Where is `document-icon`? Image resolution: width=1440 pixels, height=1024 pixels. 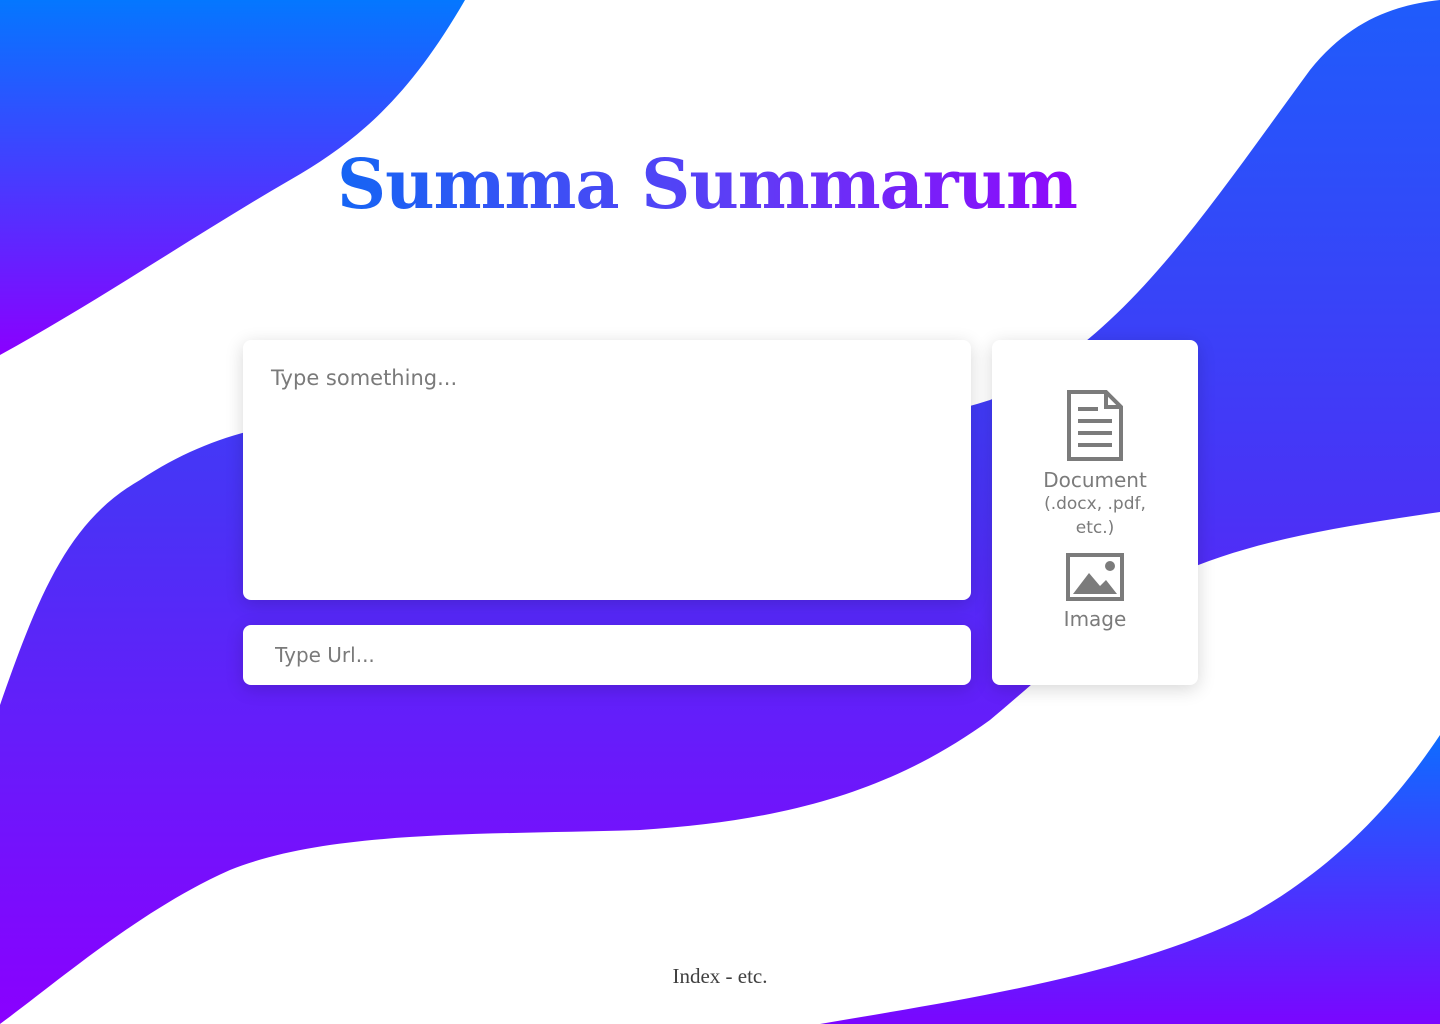
document-icon is located at coordinates (1095, 425).